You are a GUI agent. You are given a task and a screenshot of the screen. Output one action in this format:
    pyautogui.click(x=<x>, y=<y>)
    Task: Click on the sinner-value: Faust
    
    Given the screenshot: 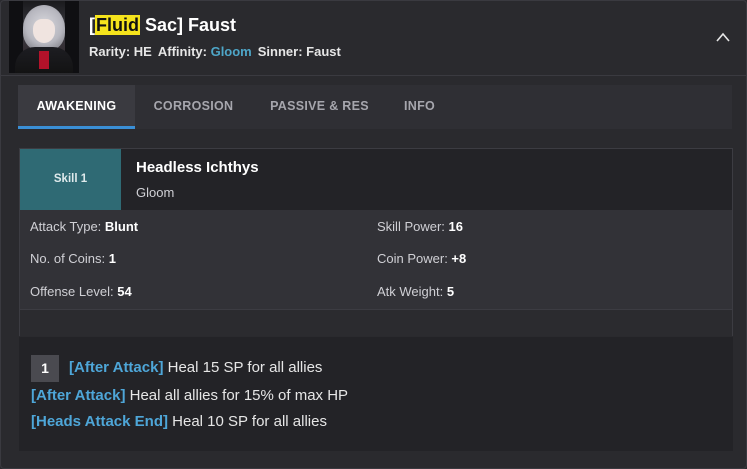 What is the action you would take?
    pyautogui.click(x=323, y=51)
    